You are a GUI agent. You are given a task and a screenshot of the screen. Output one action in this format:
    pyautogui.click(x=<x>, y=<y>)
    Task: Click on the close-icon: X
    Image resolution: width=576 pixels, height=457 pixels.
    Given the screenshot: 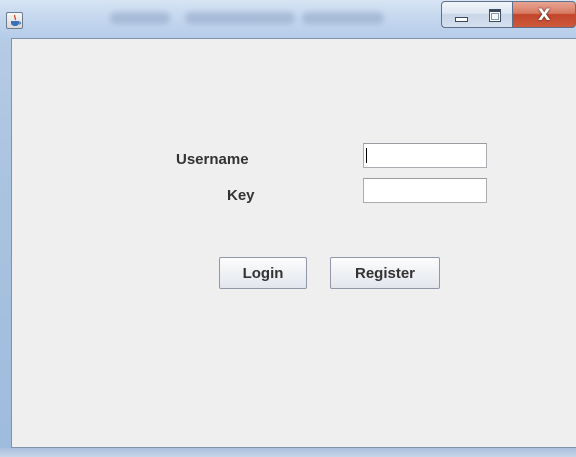 What is the action you would take?
    pyautogui.click(x=544, y=14)
    